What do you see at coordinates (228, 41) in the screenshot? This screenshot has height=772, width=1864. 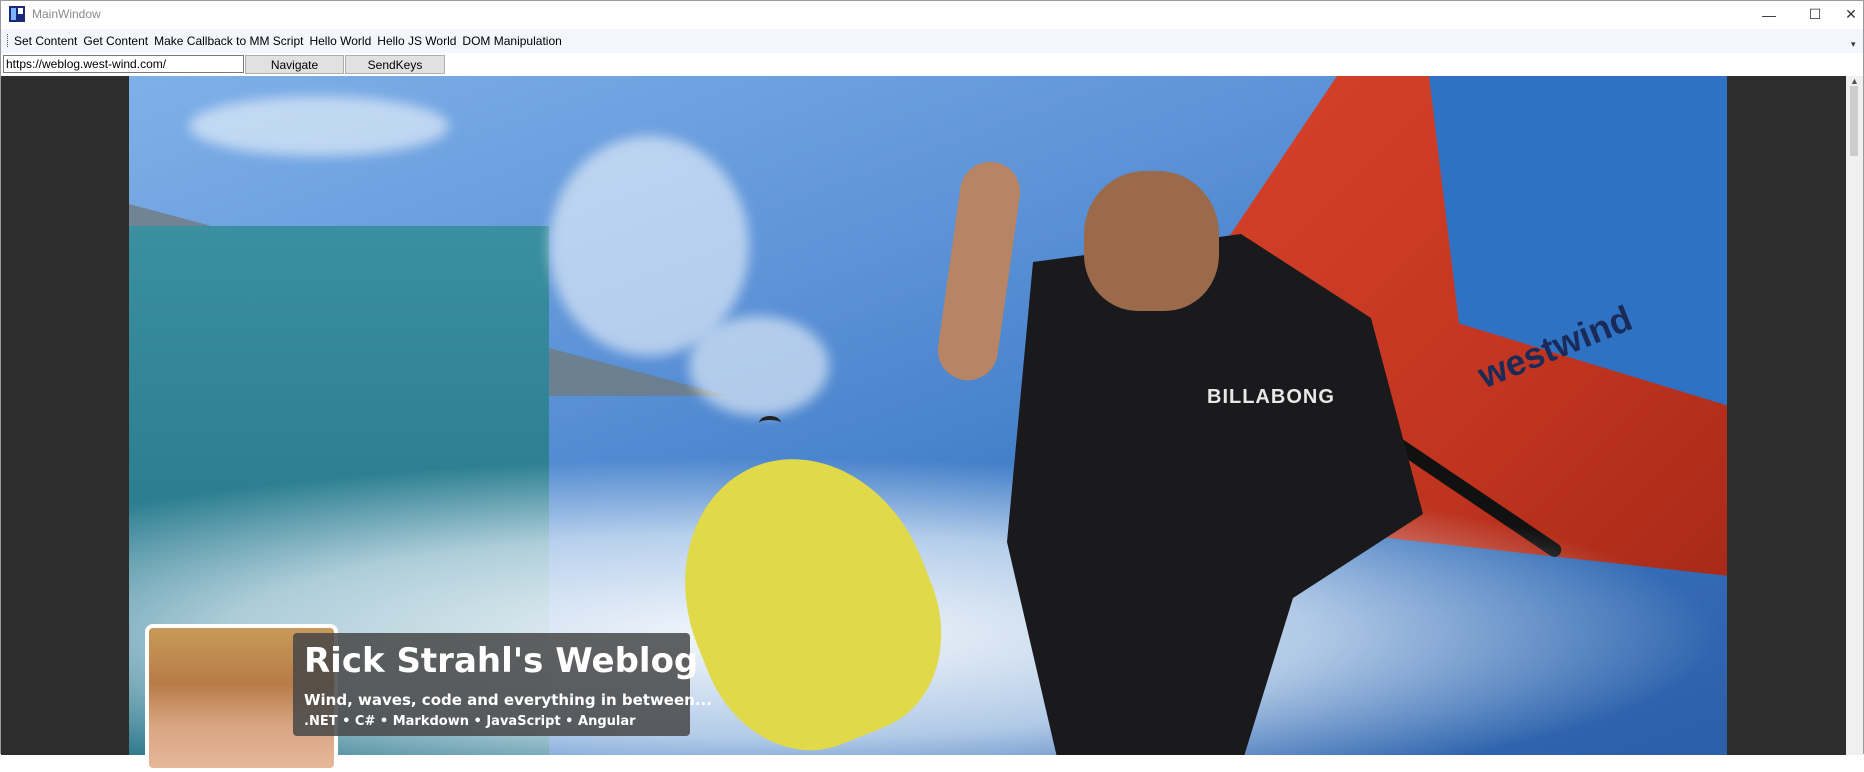 I see `menu-item-make-callback: Make Callback to MM Script` at bounding box center [228, 41].